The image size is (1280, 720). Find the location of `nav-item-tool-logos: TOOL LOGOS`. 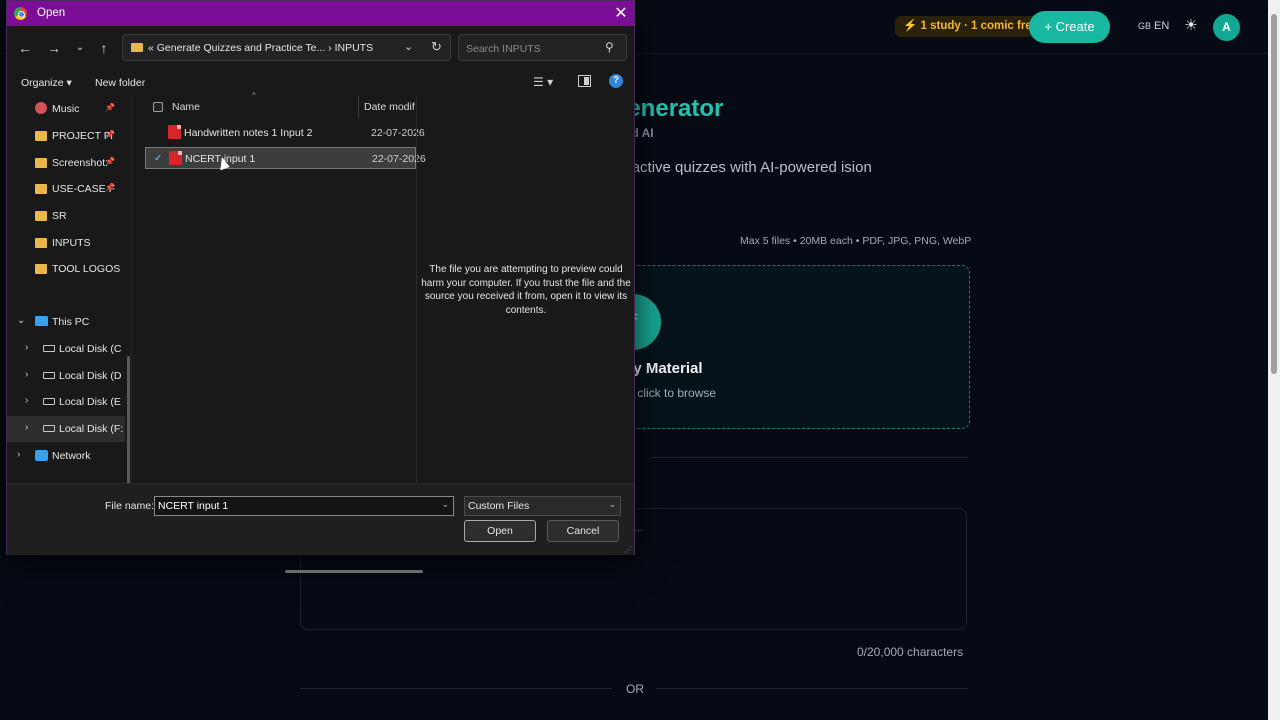

nav-item-tool-logos: TOOL LOGOS is located at coordinates (66, 269).